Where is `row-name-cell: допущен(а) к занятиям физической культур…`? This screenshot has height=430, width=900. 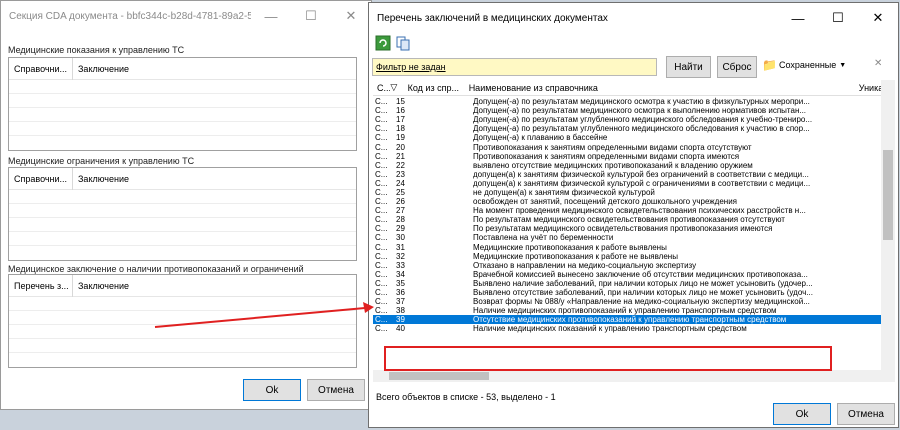
row-name-cell: допущен(а) к занятиям физической культур… is located at coordinates (642, 183).